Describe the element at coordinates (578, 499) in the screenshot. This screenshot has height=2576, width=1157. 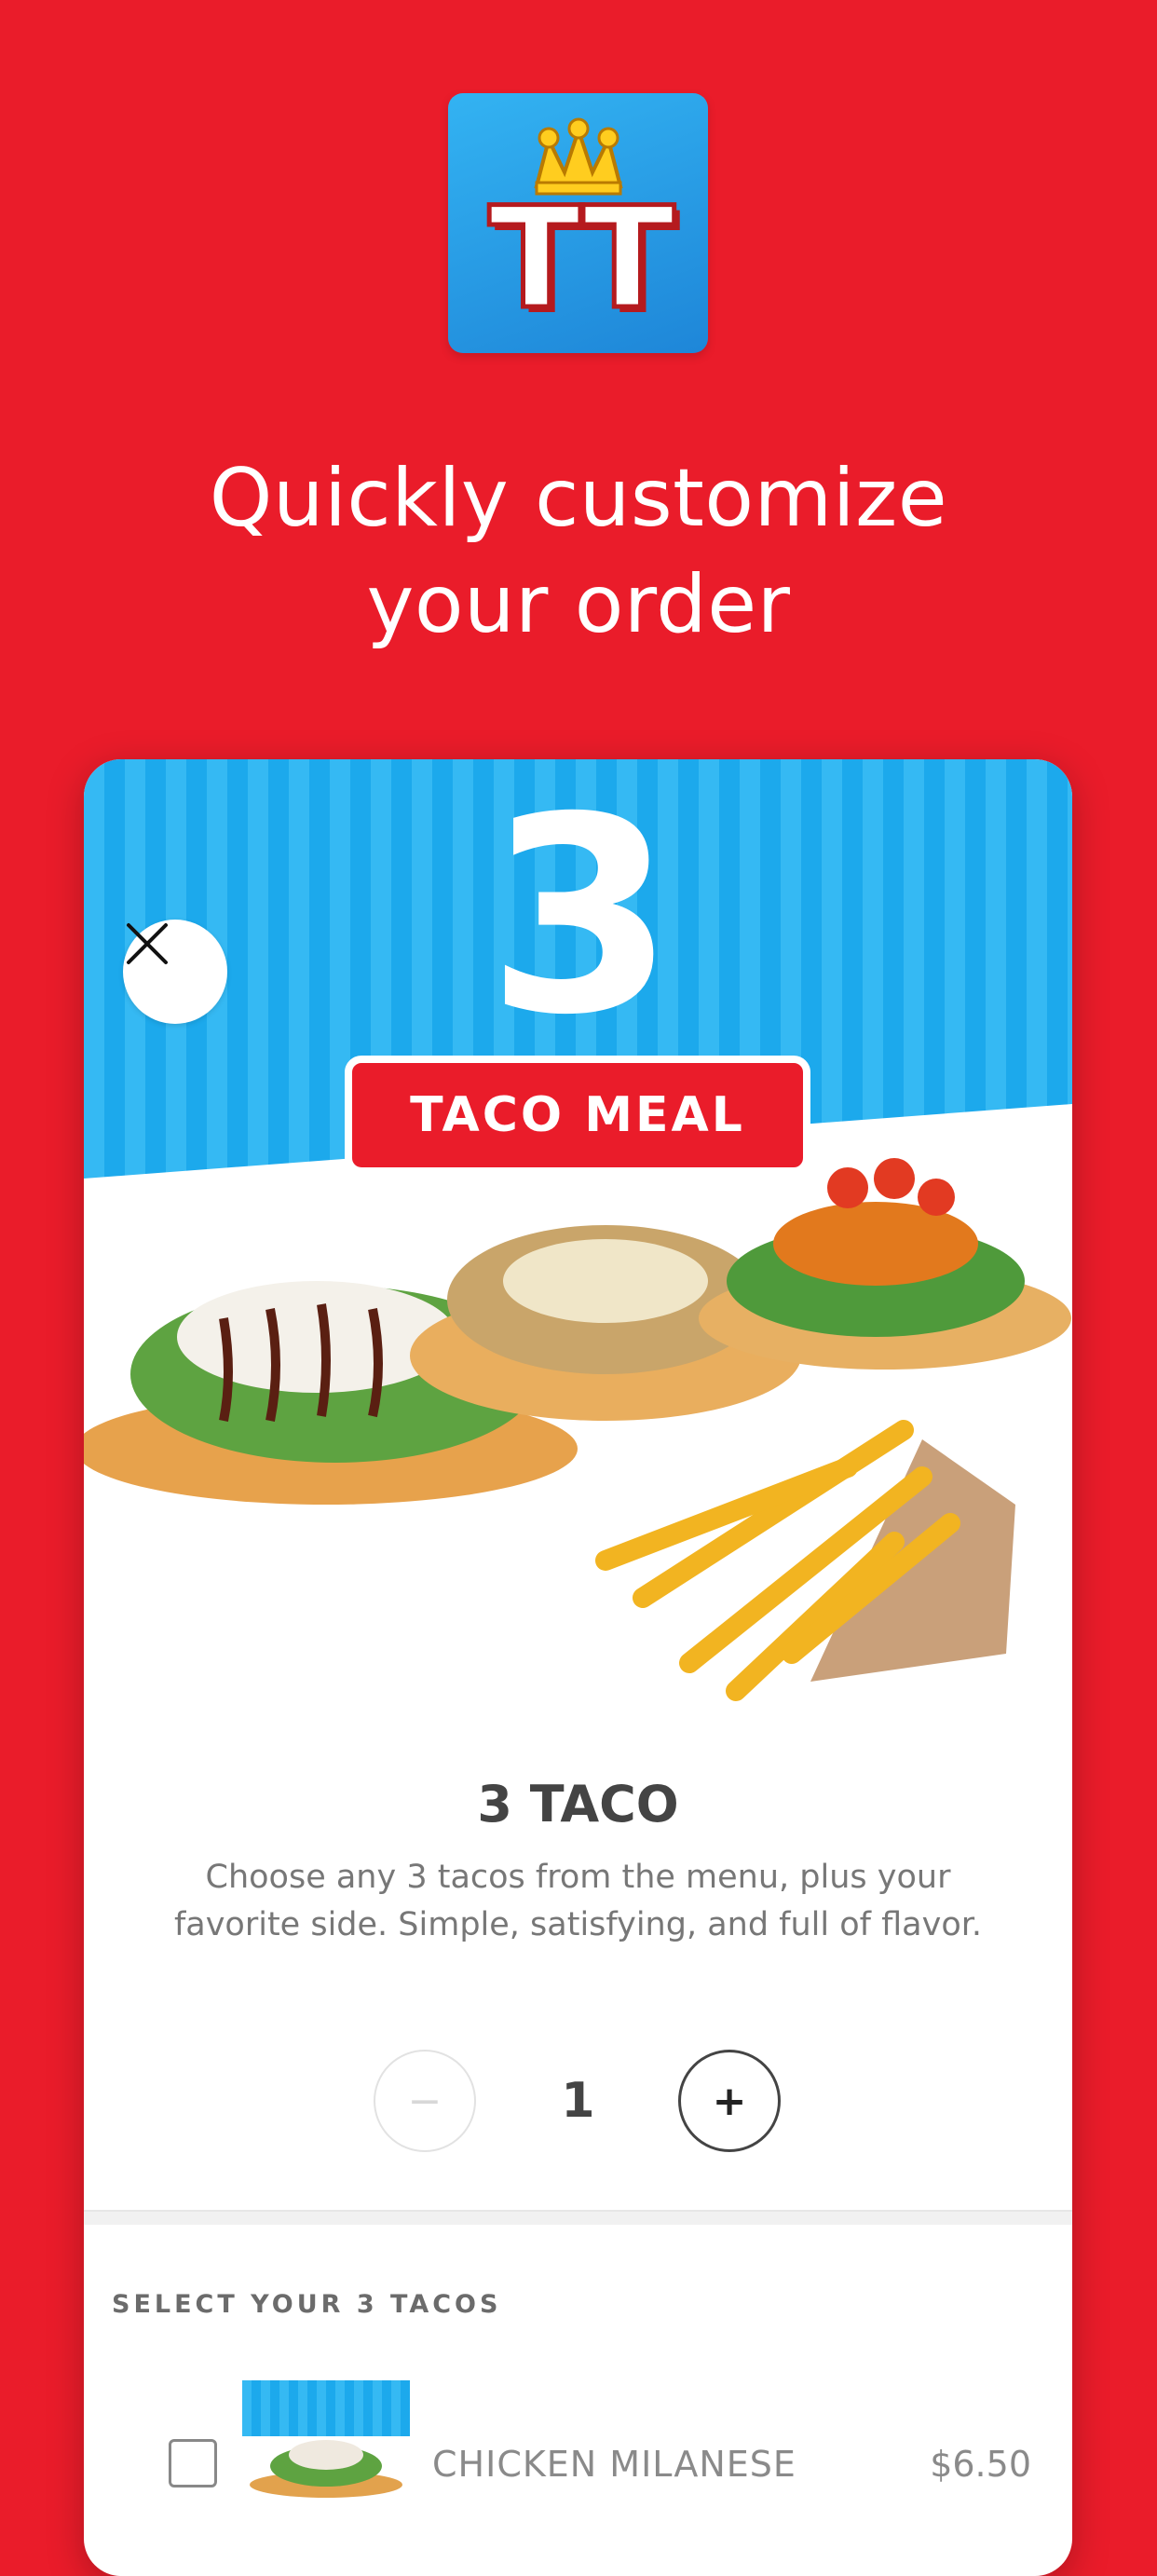
I see `headline-line-1: Quickly customize` at that location.